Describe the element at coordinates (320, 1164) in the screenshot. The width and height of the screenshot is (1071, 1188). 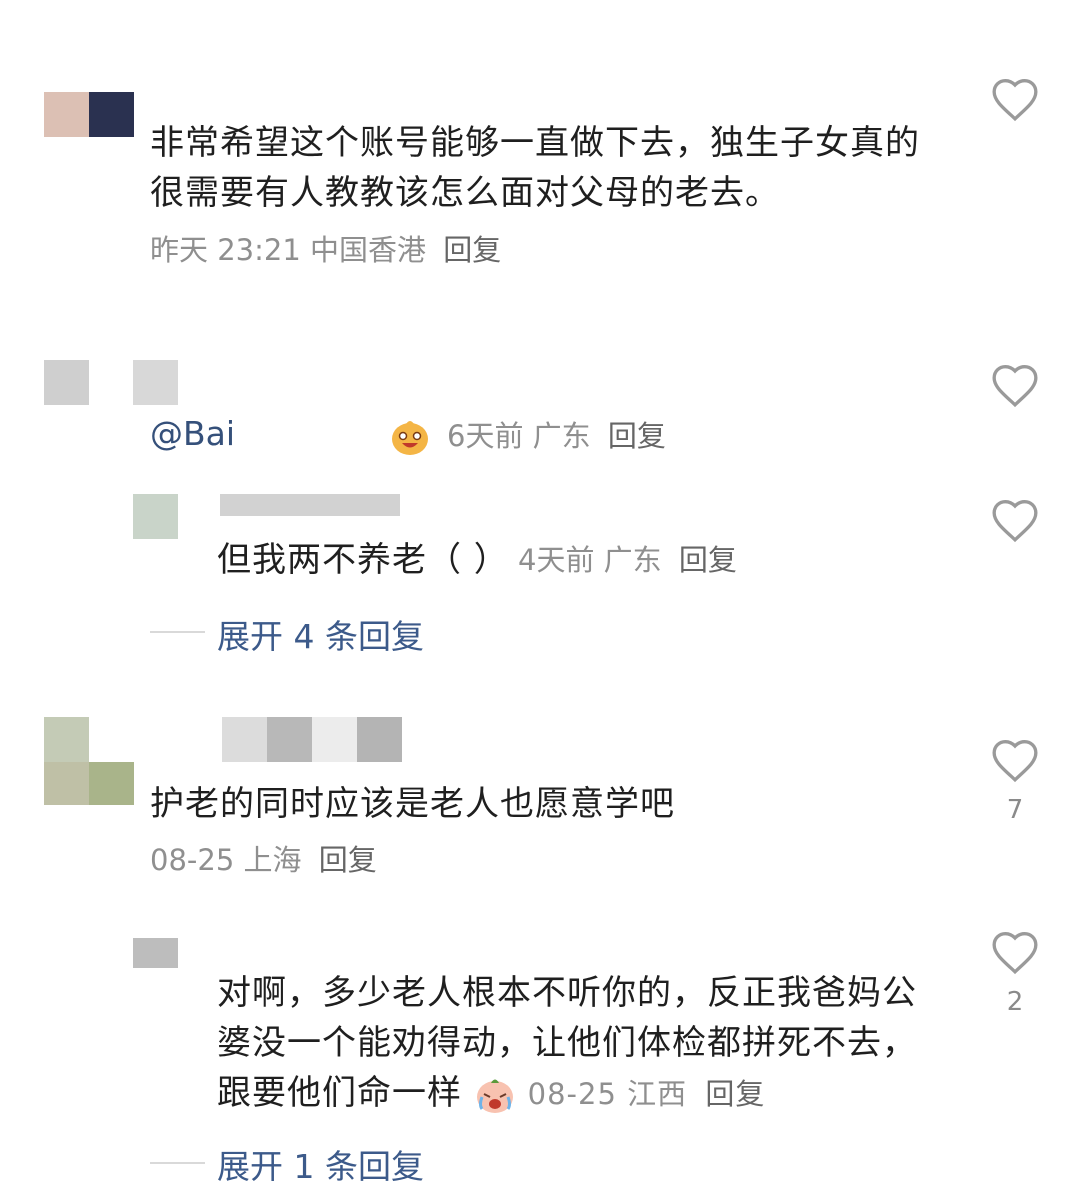
I see `expand-replies-button: 展开 1 条回复` at that location.